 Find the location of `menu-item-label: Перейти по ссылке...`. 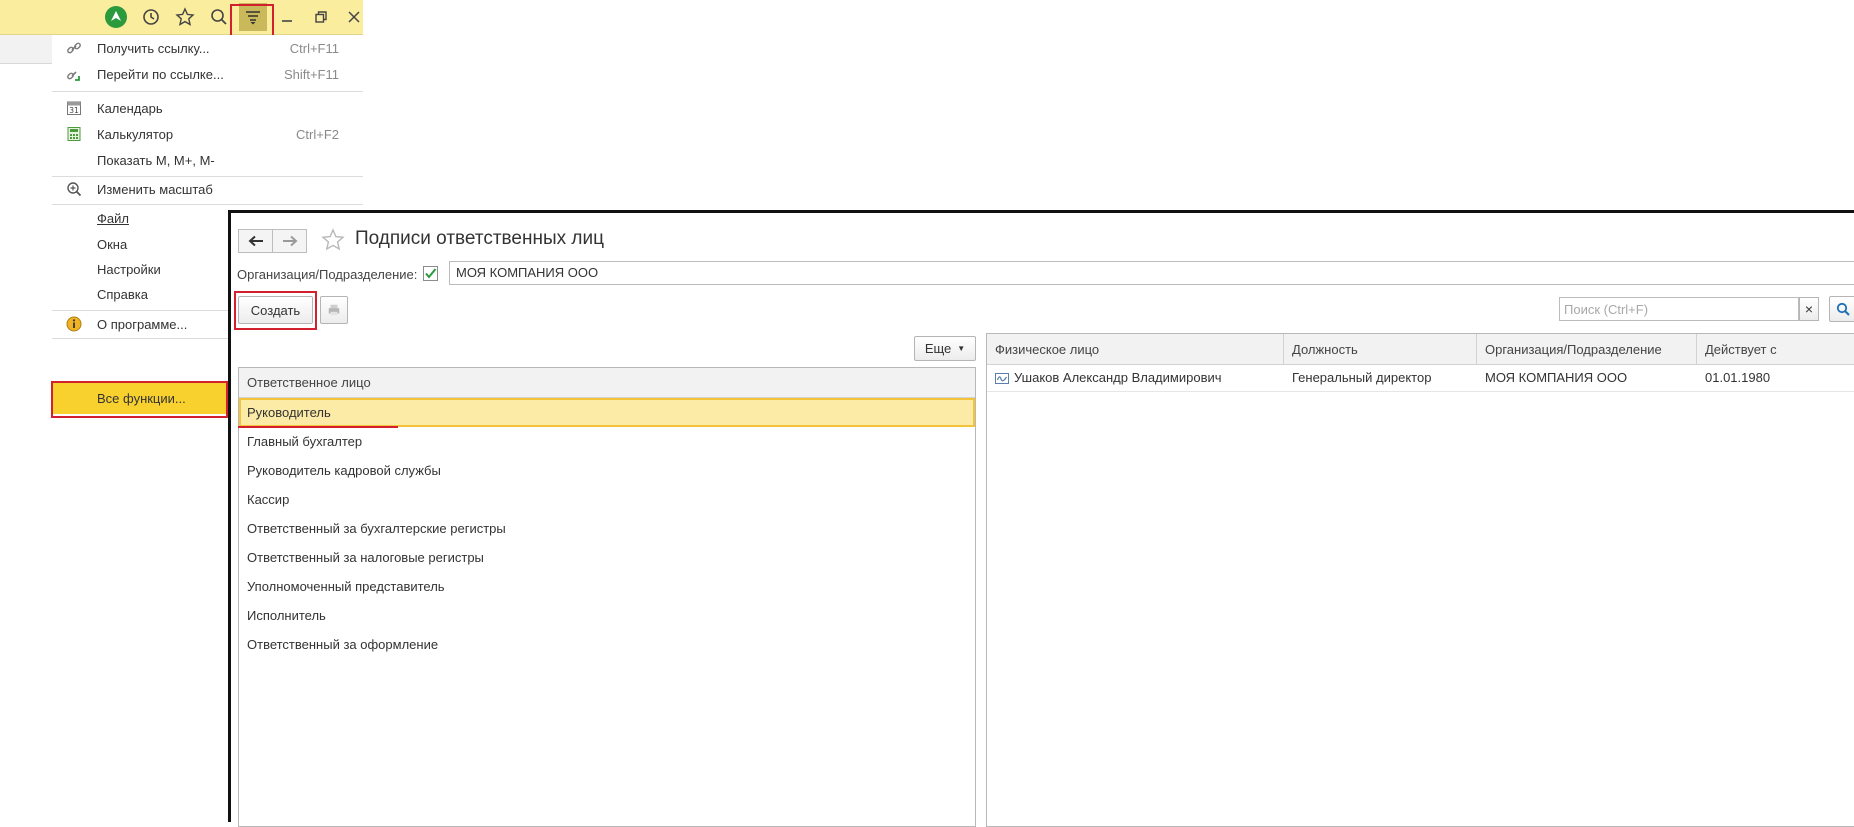

menu-item-label: Перейти по ссылке... is located at coordinates (160, 74).